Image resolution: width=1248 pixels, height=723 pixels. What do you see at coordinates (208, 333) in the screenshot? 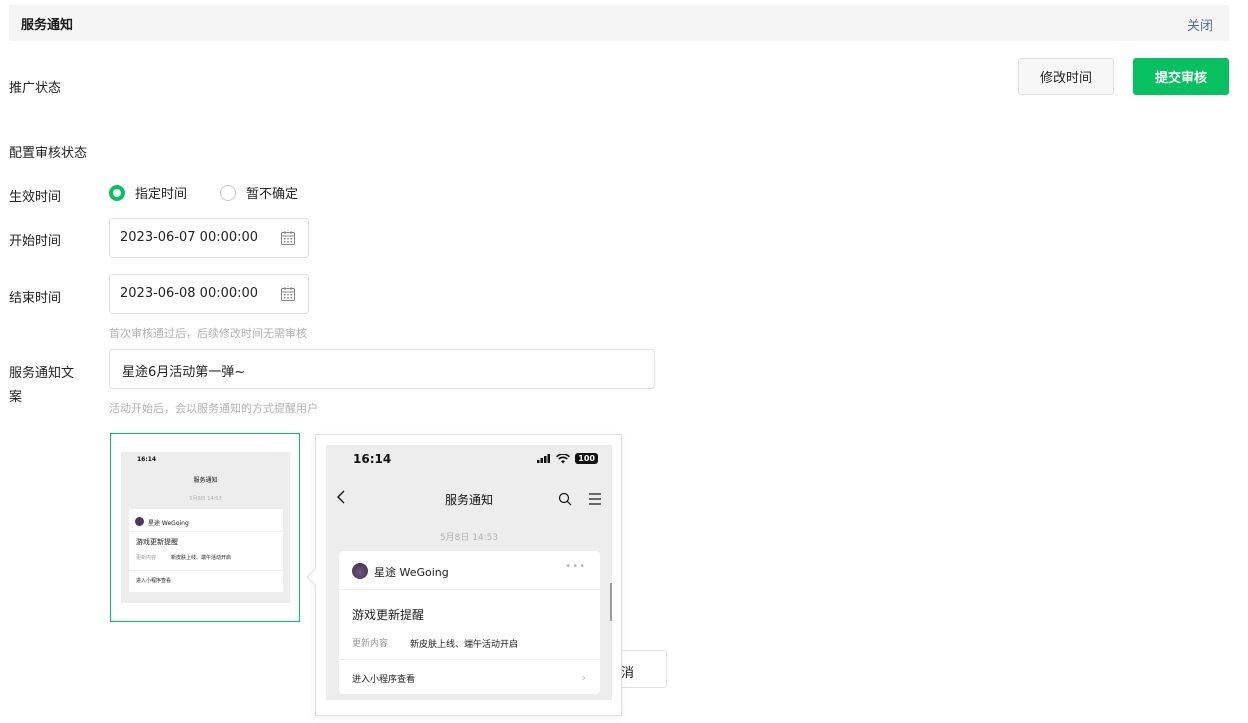
I see `end-time-hint: 首次审核通过后，后续修改时间无需审核` at bounding box center [208, 333].